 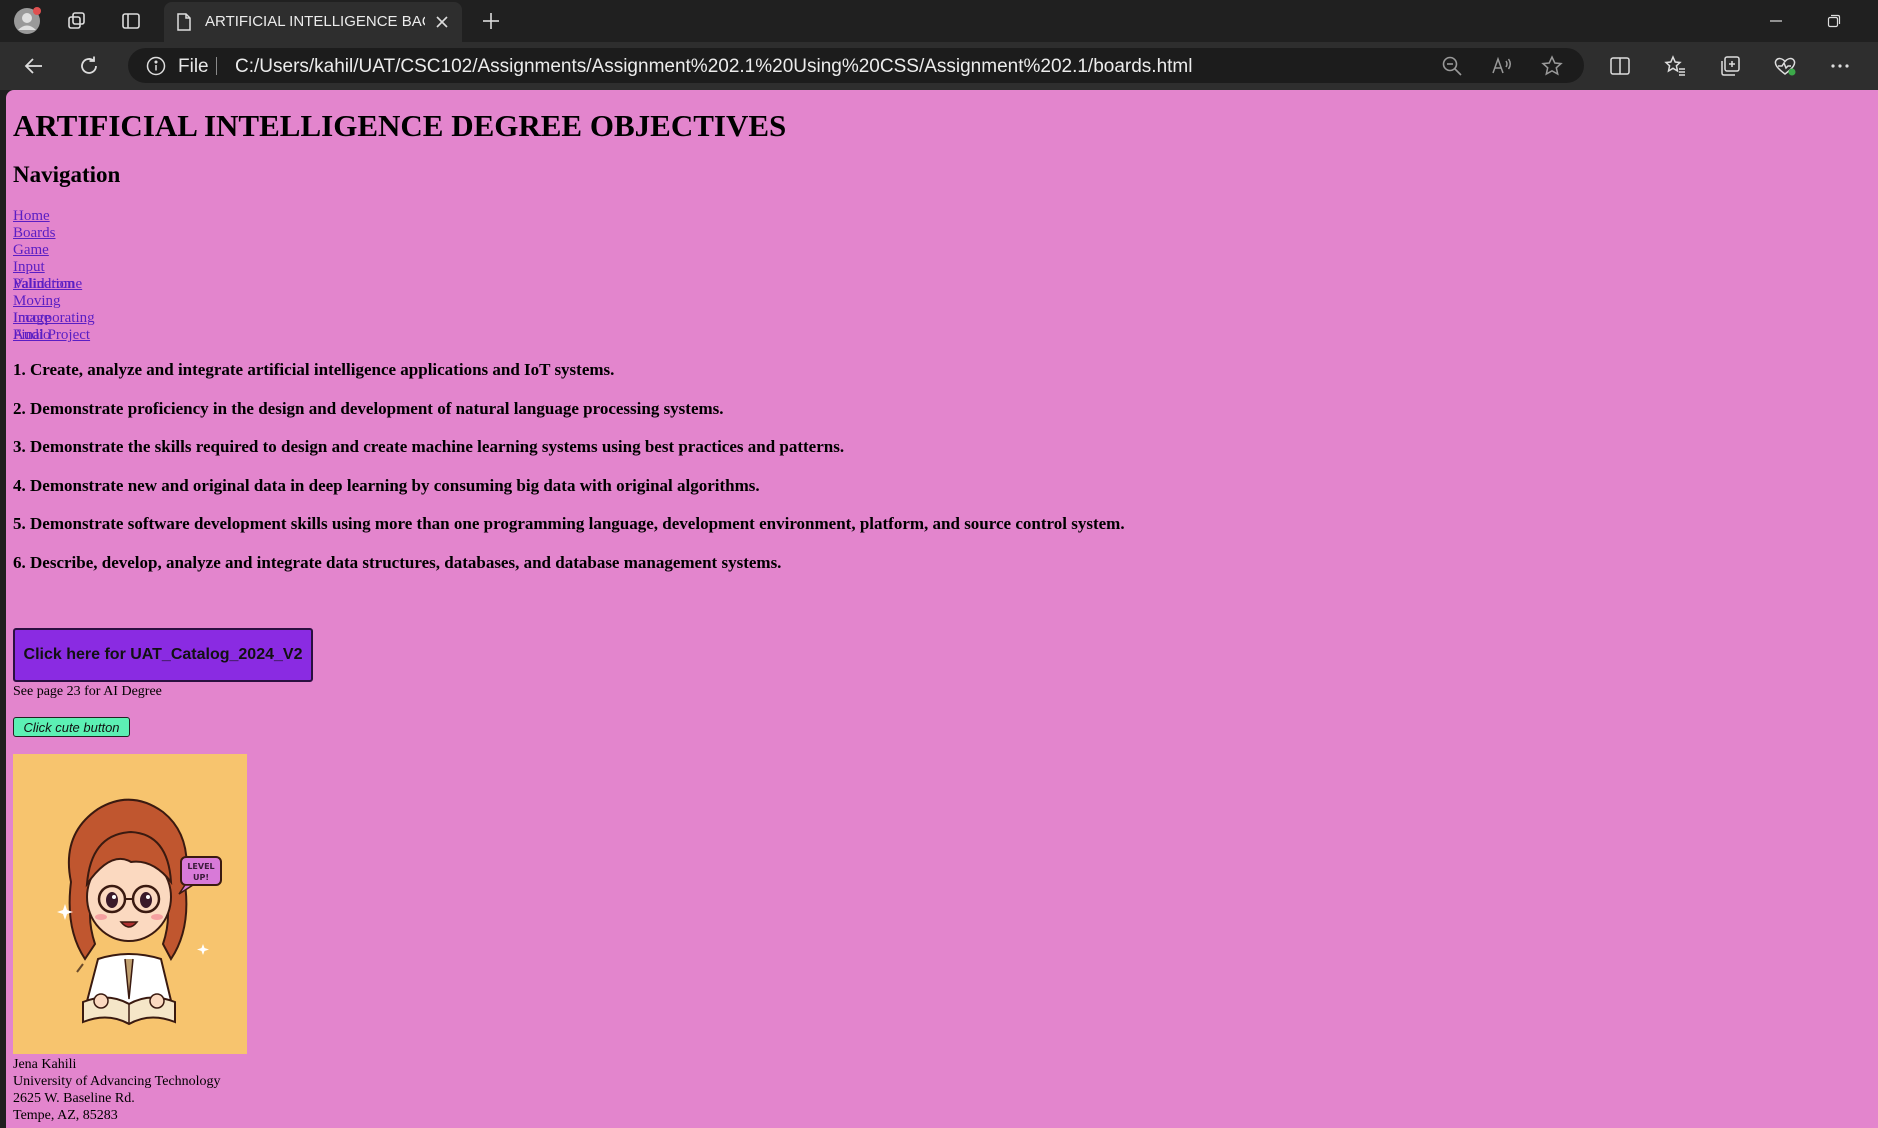 What do you see at coordinates (1620, 66) in the screenshot?
I see `split-screen-icon` at bounding box center [1620, 66].